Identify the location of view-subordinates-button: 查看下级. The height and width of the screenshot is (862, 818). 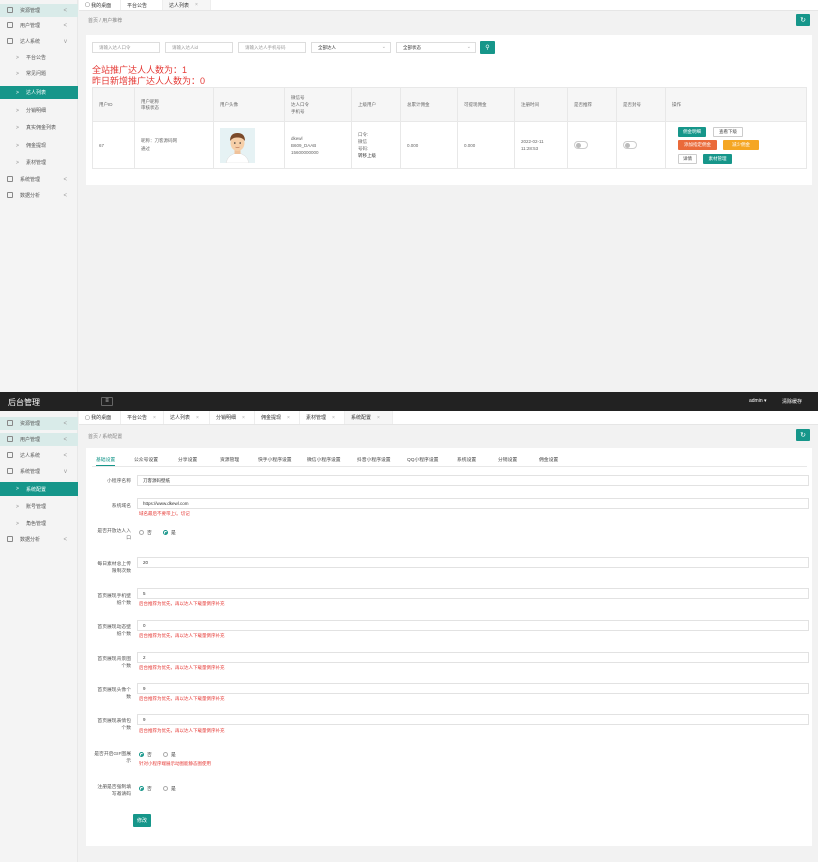
(728, 132).